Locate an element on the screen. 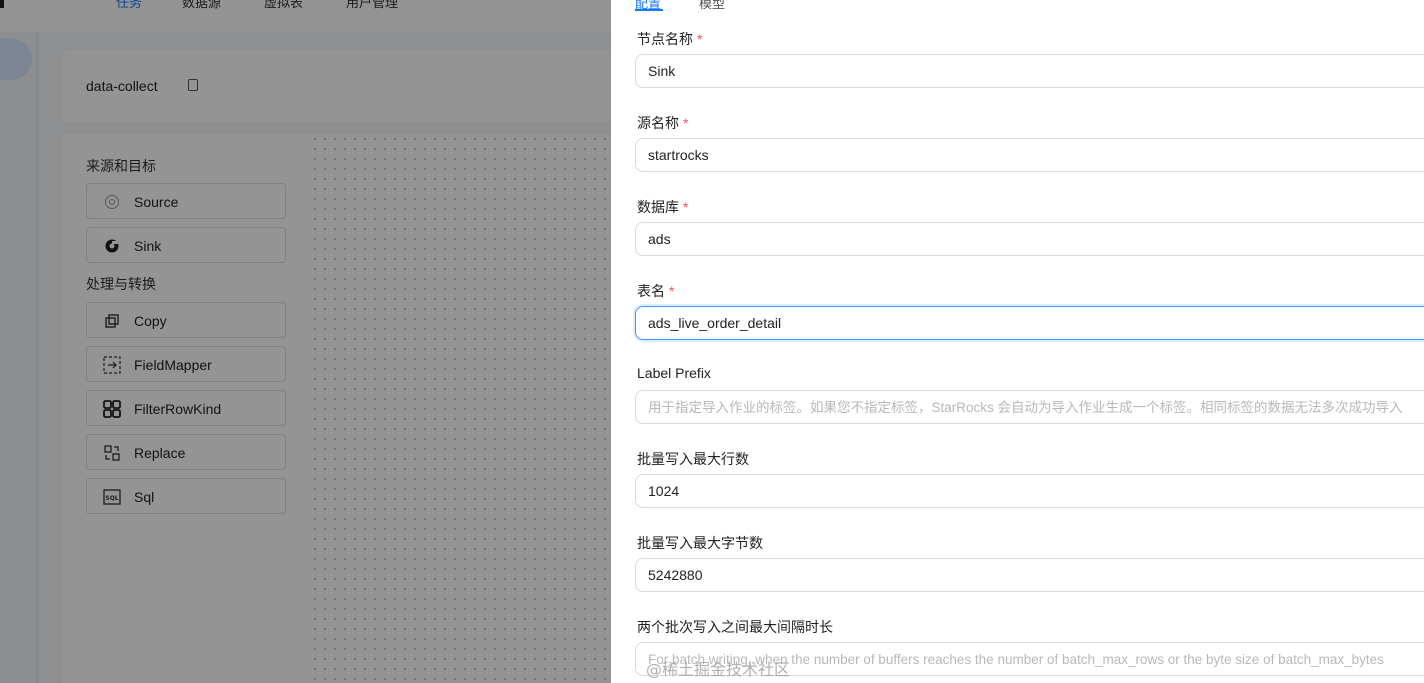 Image resolution: width=1424 pixels, height=683 pixels. source-name-input is located at coordinates (1029, 155).